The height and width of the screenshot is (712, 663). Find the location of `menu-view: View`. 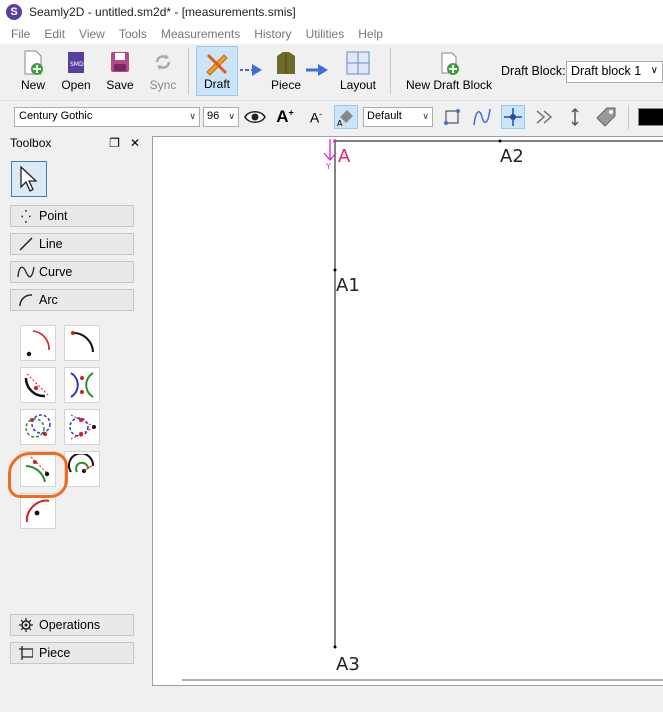

menu-view: View is located at coordinates (92, 34).